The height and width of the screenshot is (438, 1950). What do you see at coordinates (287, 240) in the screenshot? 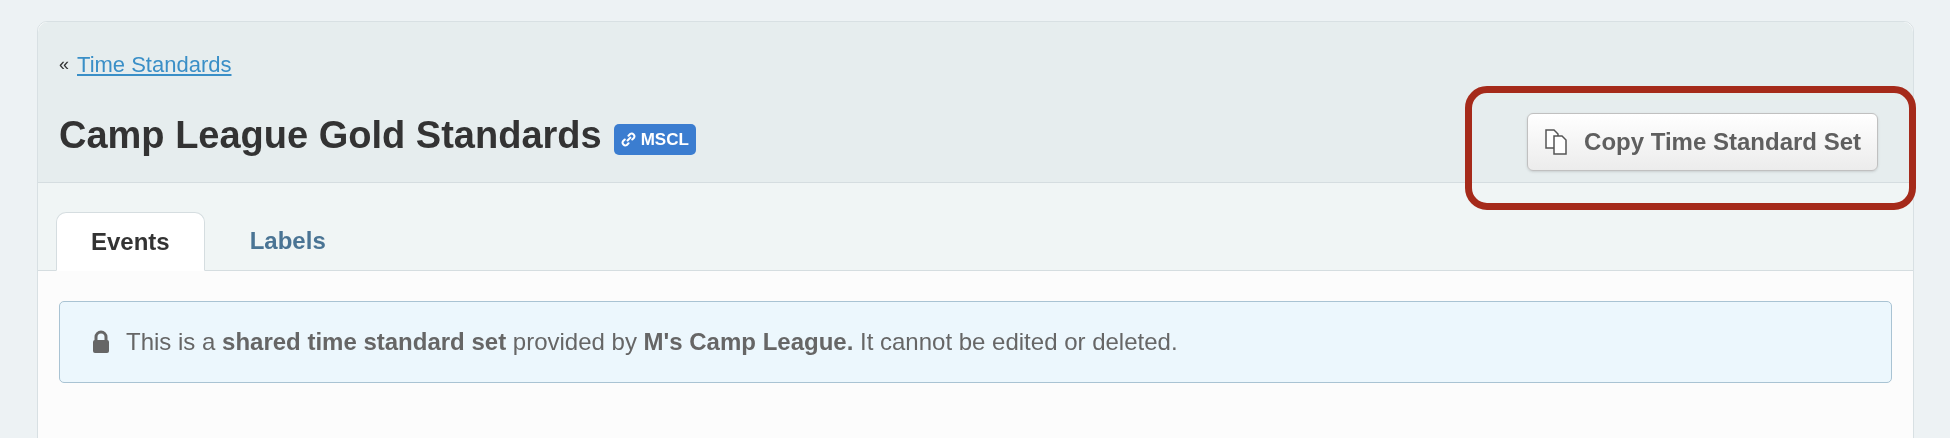
I see `tab: Labels` at bounding box center [287, 240].